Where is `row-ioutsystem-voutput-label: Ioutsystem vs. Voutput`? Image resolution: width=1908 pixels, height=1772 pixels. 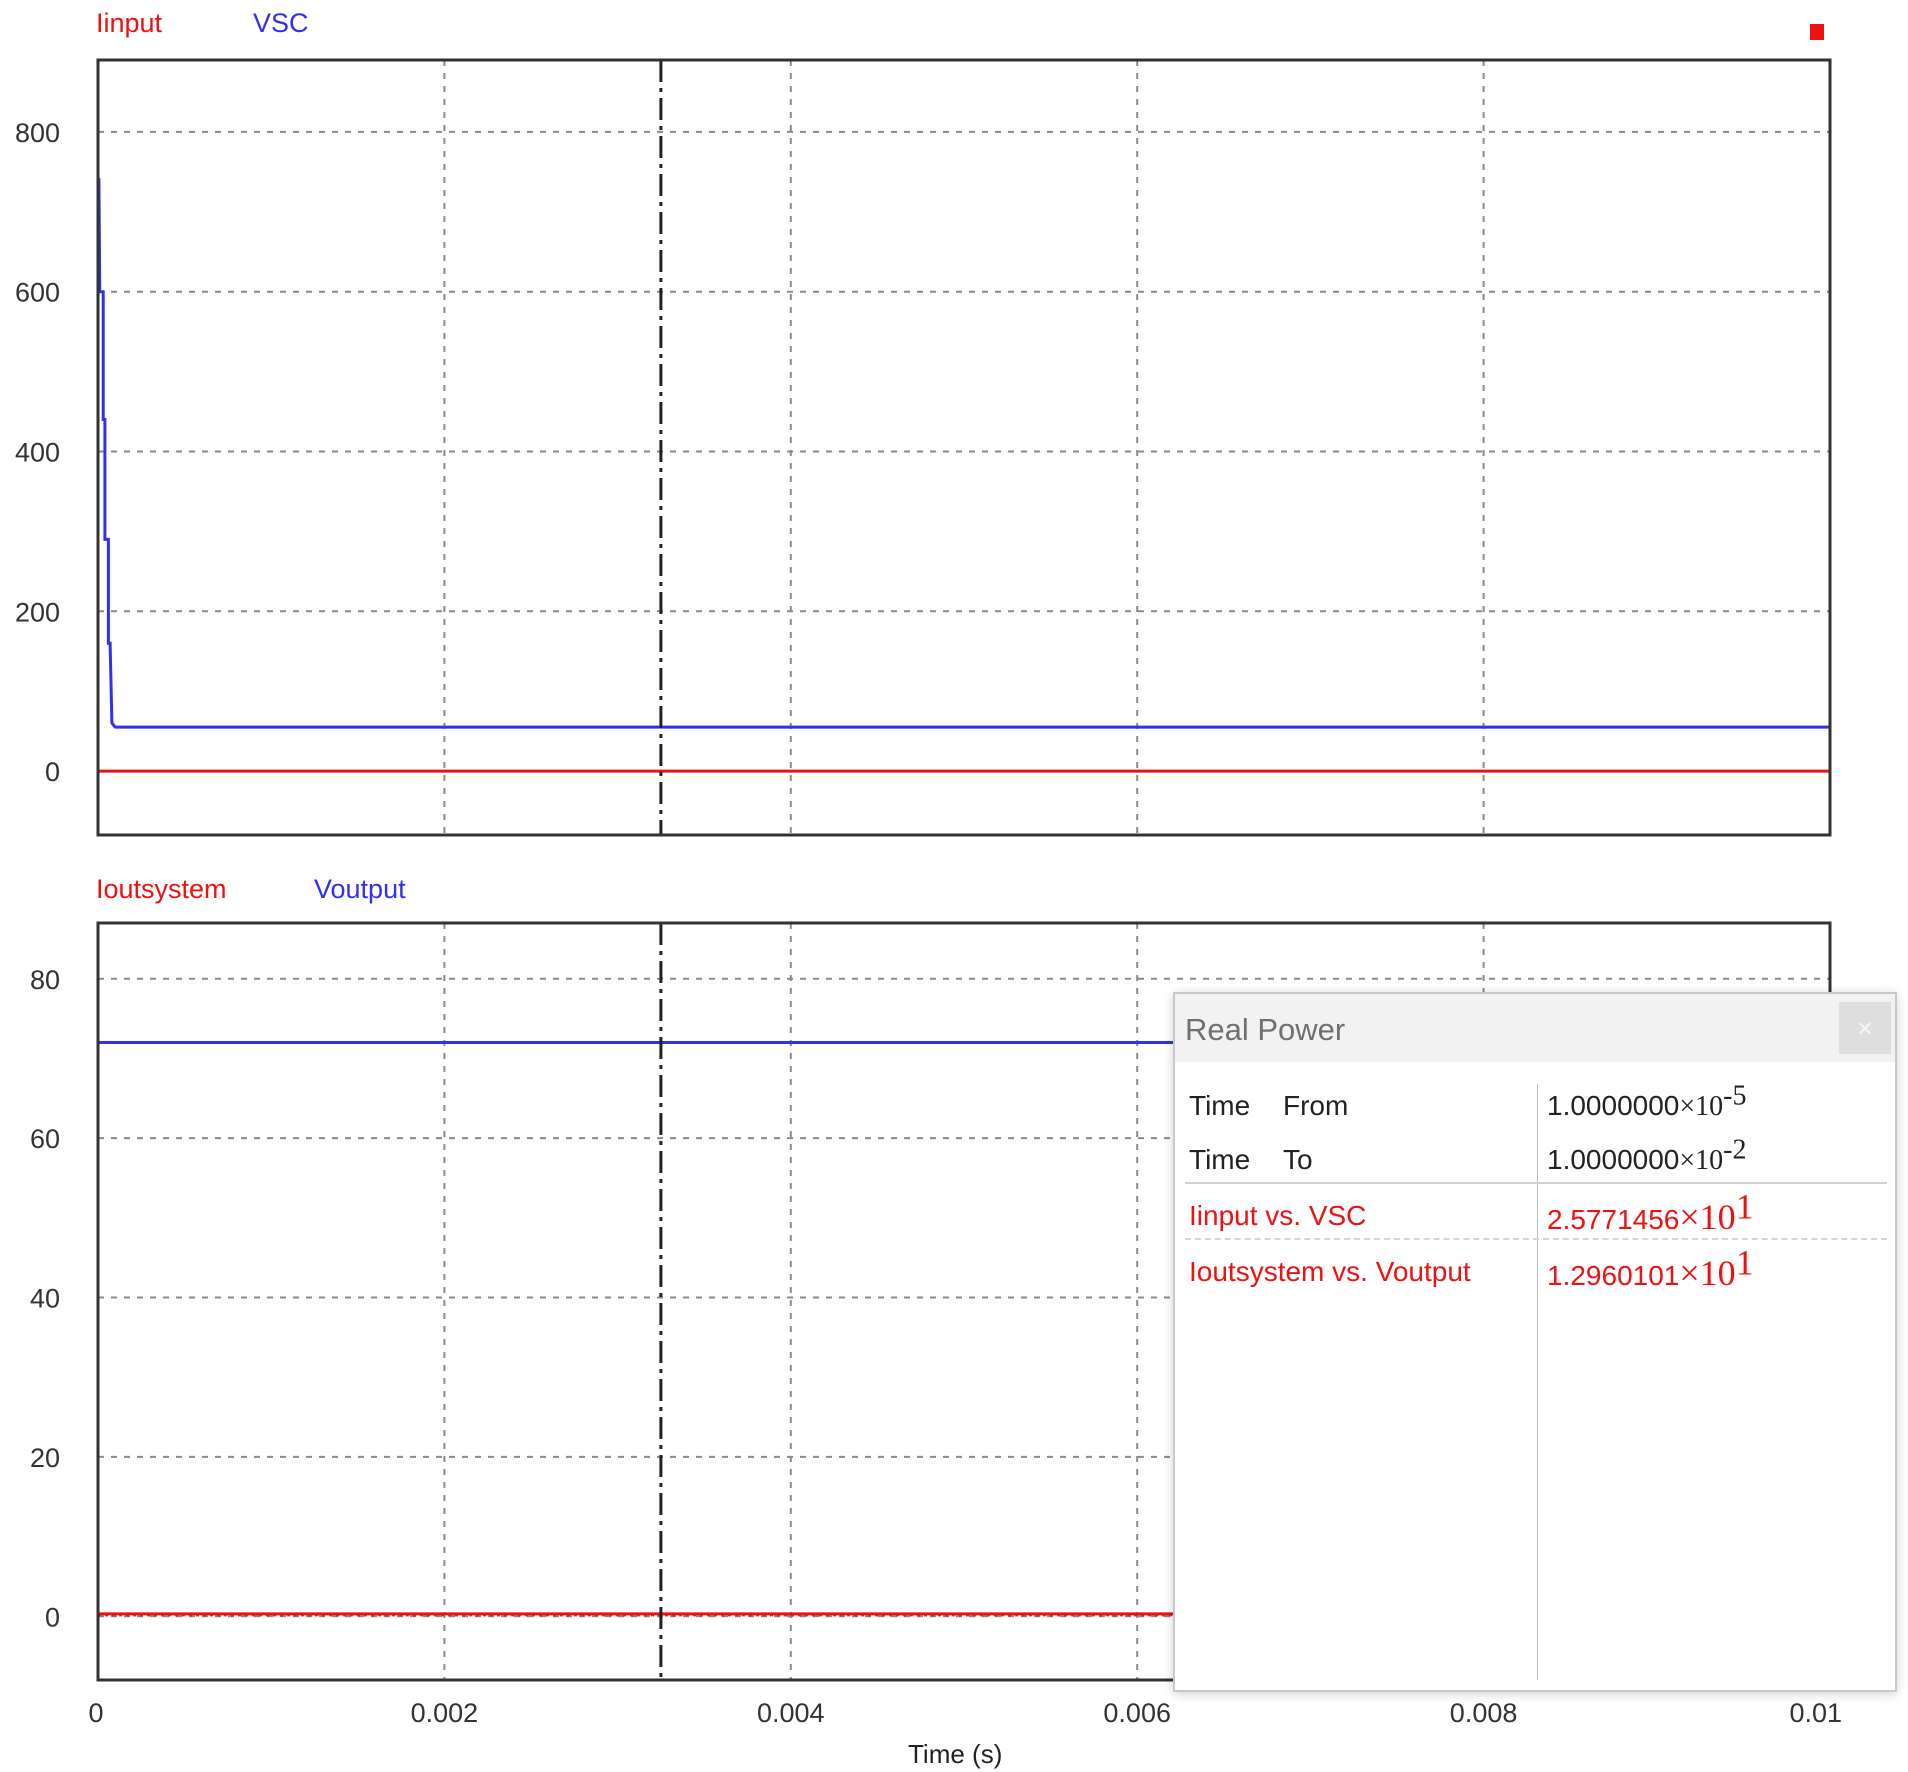
row-ioutsystem-voutput-label: Ioutsystem vs. Voutput is located at coordinates (1330, 1271).